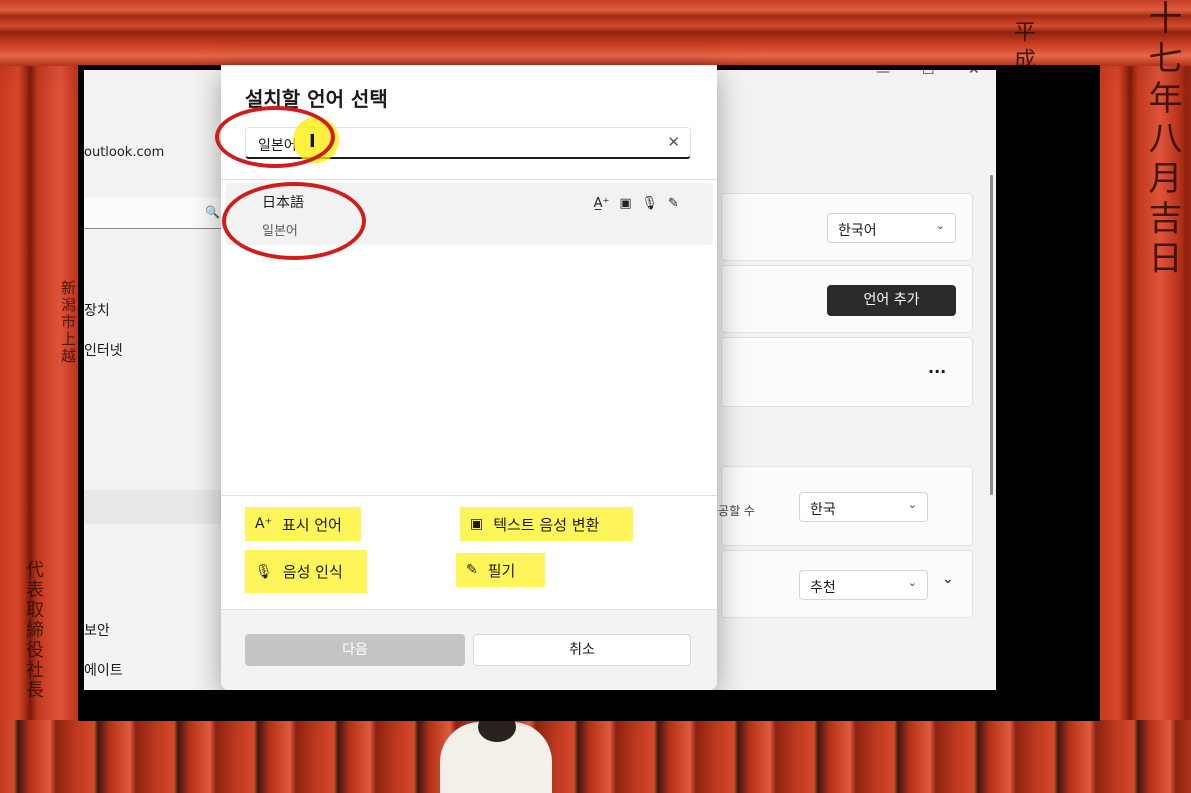 Image resolution: width=1191 pixels, height=793 pixels. I want to click on display-language-icon: A̲⁺, so click(601, 203).